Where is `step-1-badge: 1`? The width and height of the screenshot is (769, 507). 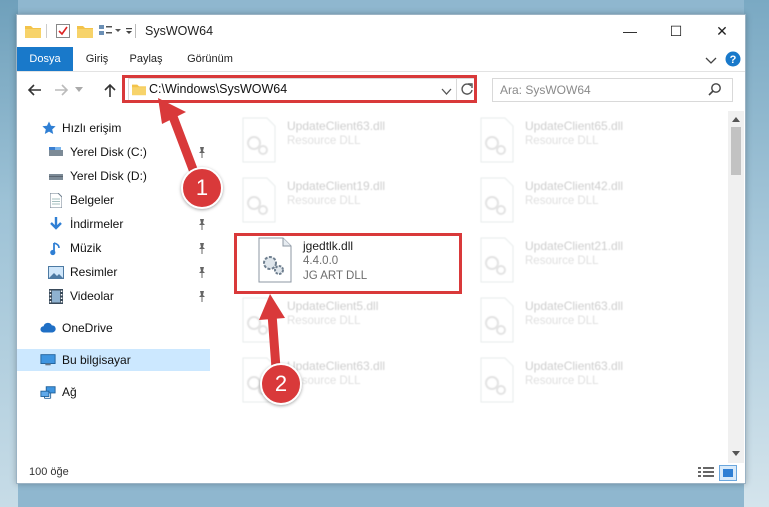
step-1-badge: 1 is located at coordinates (202, 188).